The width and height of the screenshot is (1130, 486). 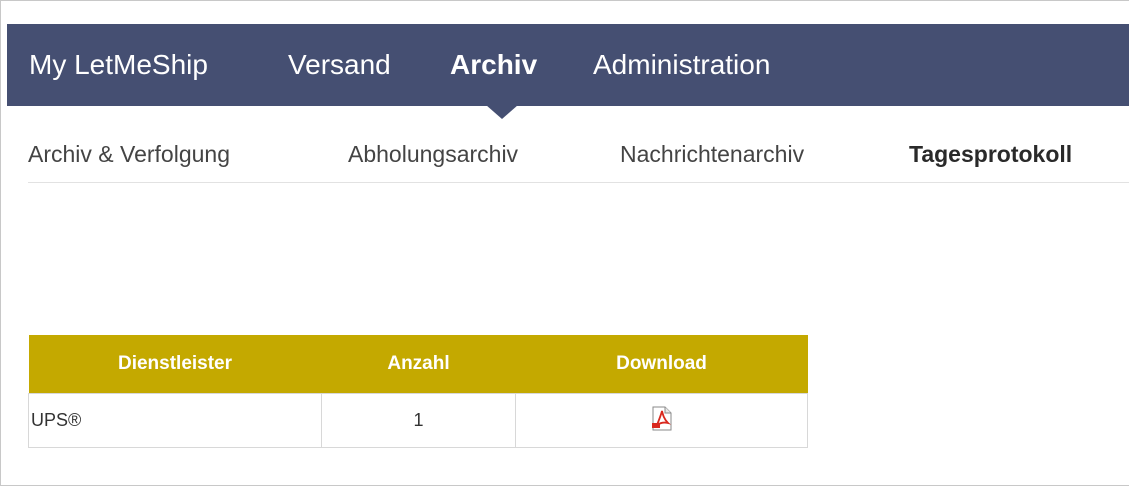 I want to click on nav-item-archiv: Archiv, so click(x=493, y=65).